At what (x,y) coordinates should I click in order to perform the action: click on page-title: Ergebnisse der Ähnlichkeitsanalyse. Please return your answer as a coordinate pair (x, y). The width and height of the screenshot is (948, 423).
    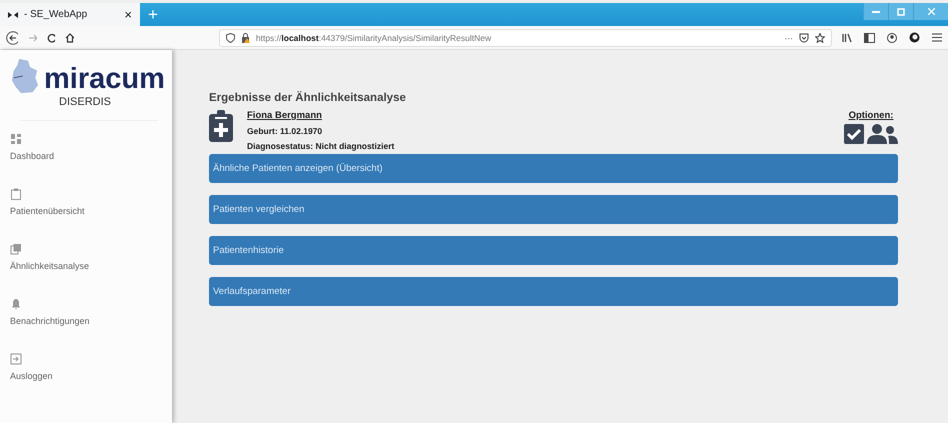
    Looking at the image, I should click on (308, 98).